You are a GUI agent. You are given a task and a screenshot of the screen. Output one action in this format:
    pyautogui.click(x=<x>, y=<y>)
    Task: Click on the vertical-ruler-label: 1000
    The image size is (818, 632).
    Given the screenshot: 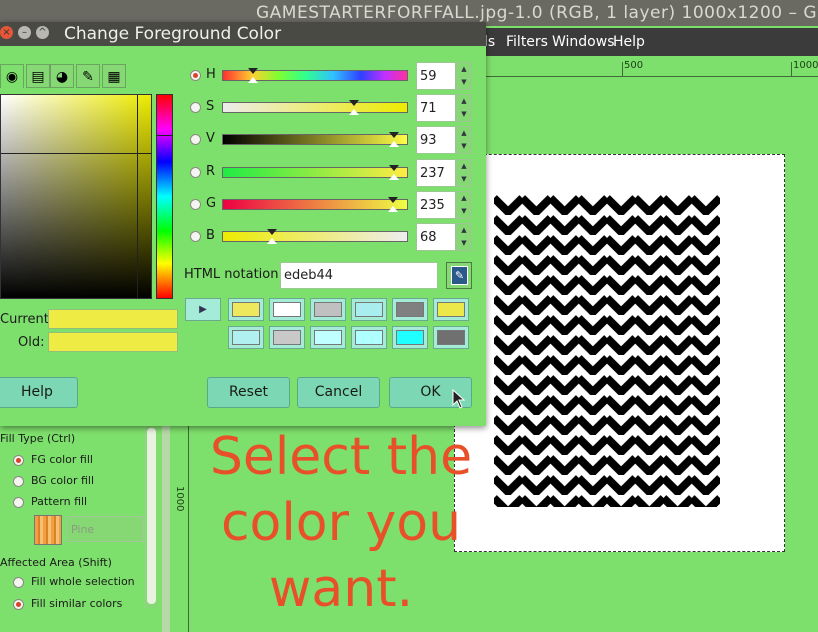 What is the action you would take?
    pyautogui.click(x=179, y=499)
    